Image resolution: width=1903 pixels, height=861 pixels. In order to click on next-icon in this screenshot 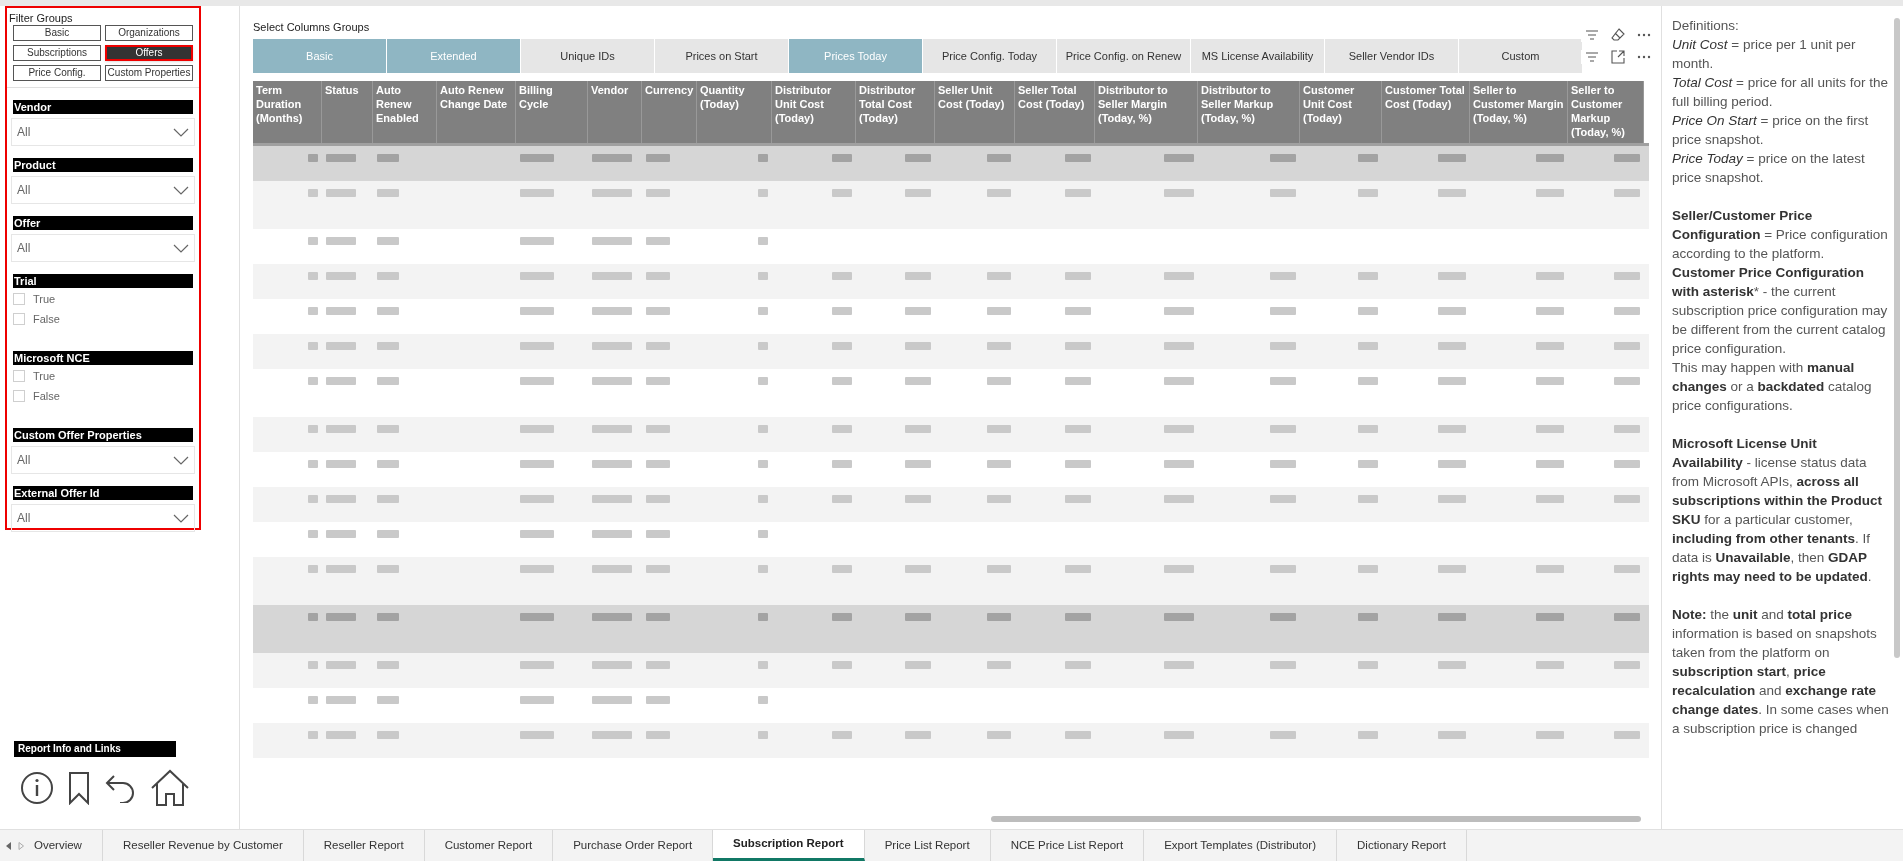, I will do `click(21, 845)`.